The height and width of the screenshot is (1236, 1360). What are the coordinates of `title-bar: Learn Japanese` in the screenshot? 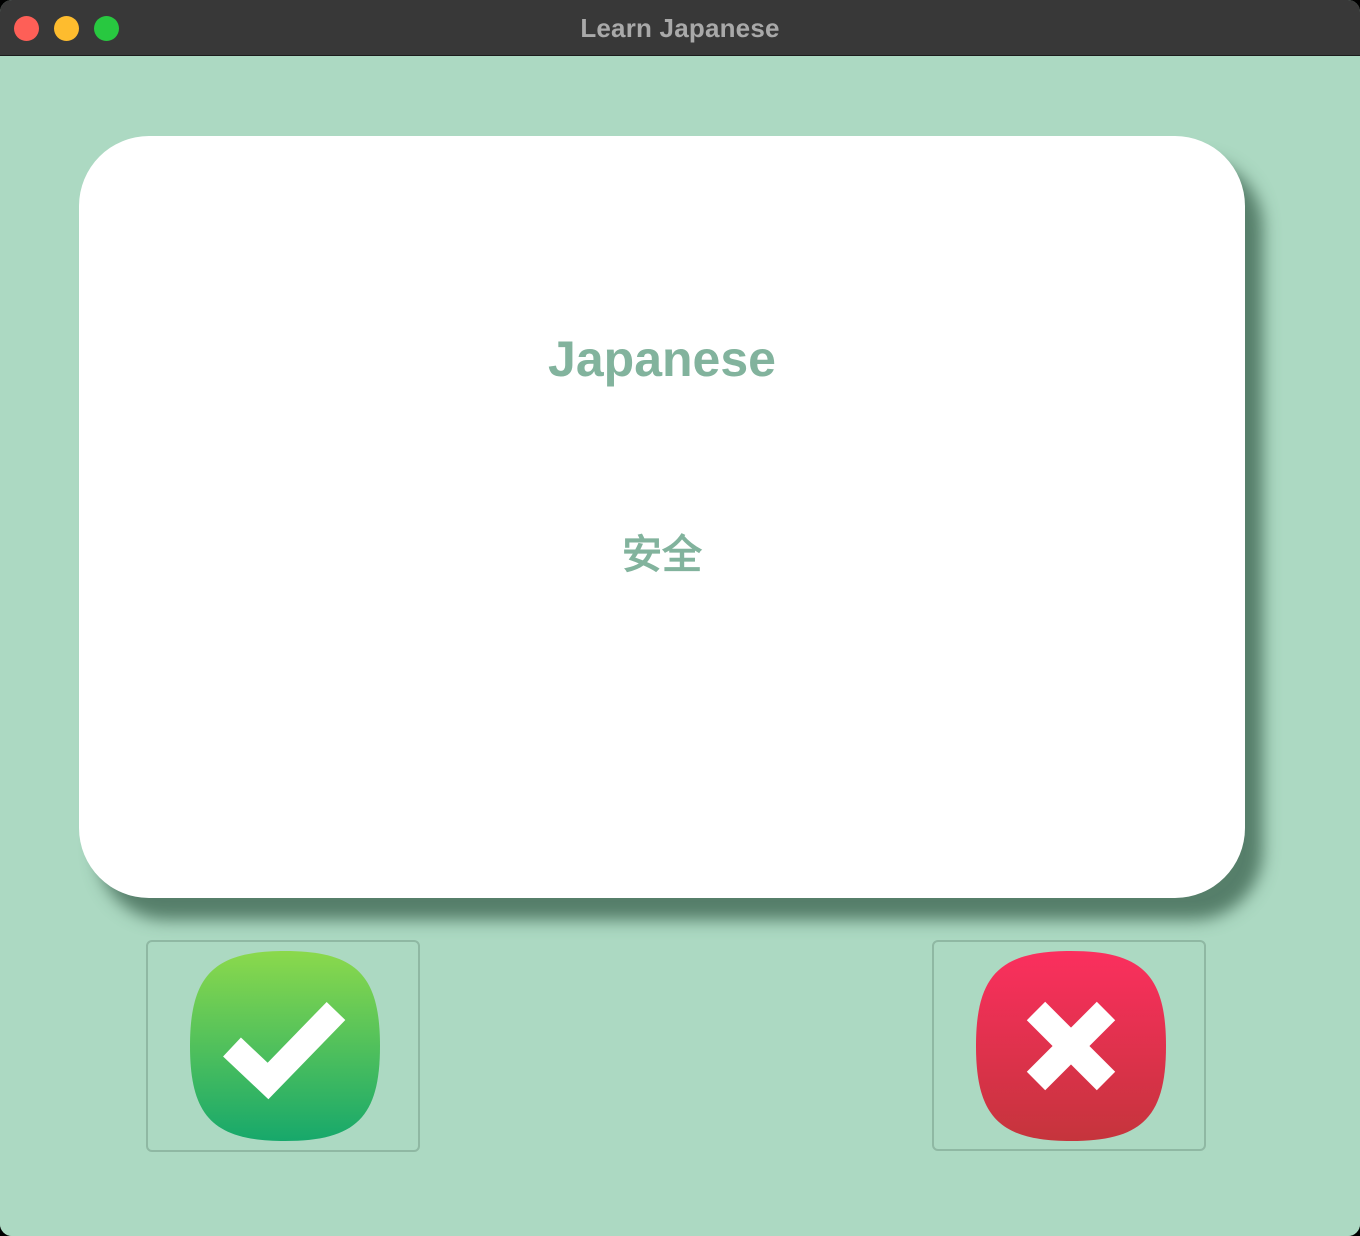 It's located at (680, 28).